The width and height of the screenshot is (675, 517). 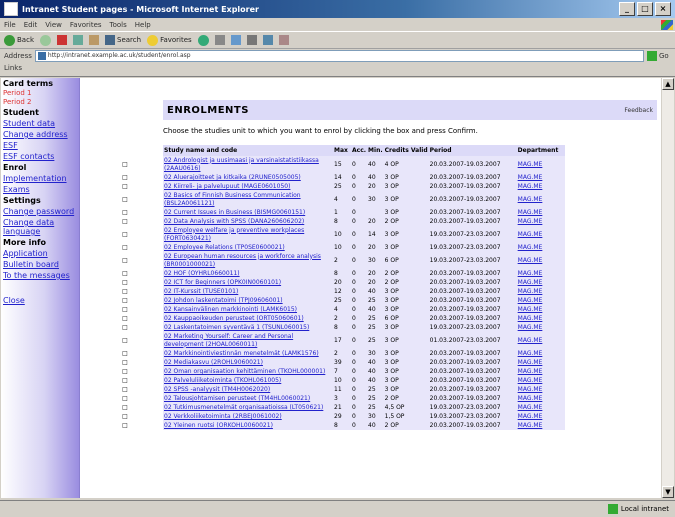 What do you see at coordinates (283, 40) in the screenshot?
I see `discuss-icon` at bounding box center [283, 40].